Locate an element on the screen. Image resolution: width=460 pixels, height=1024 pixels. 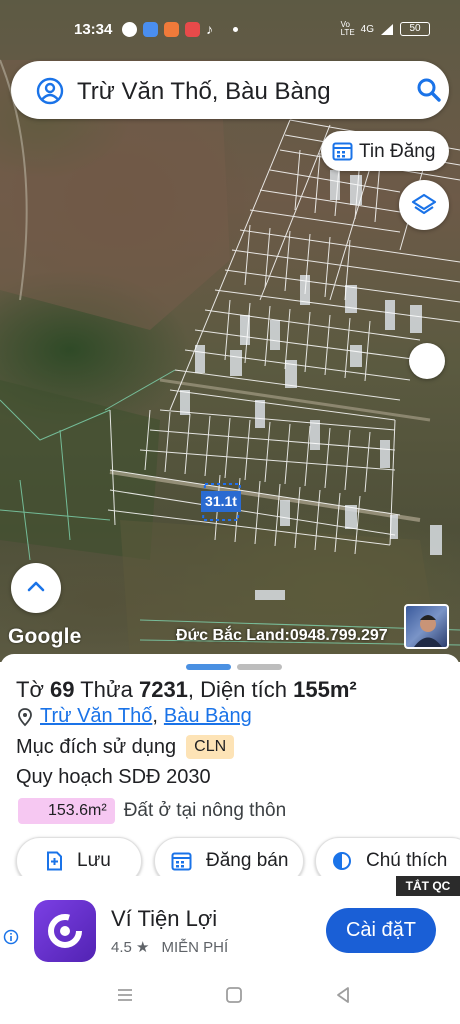
watermark-text: Đức Bắc Land:0948.799.297 is located at coordinates (282, 635).